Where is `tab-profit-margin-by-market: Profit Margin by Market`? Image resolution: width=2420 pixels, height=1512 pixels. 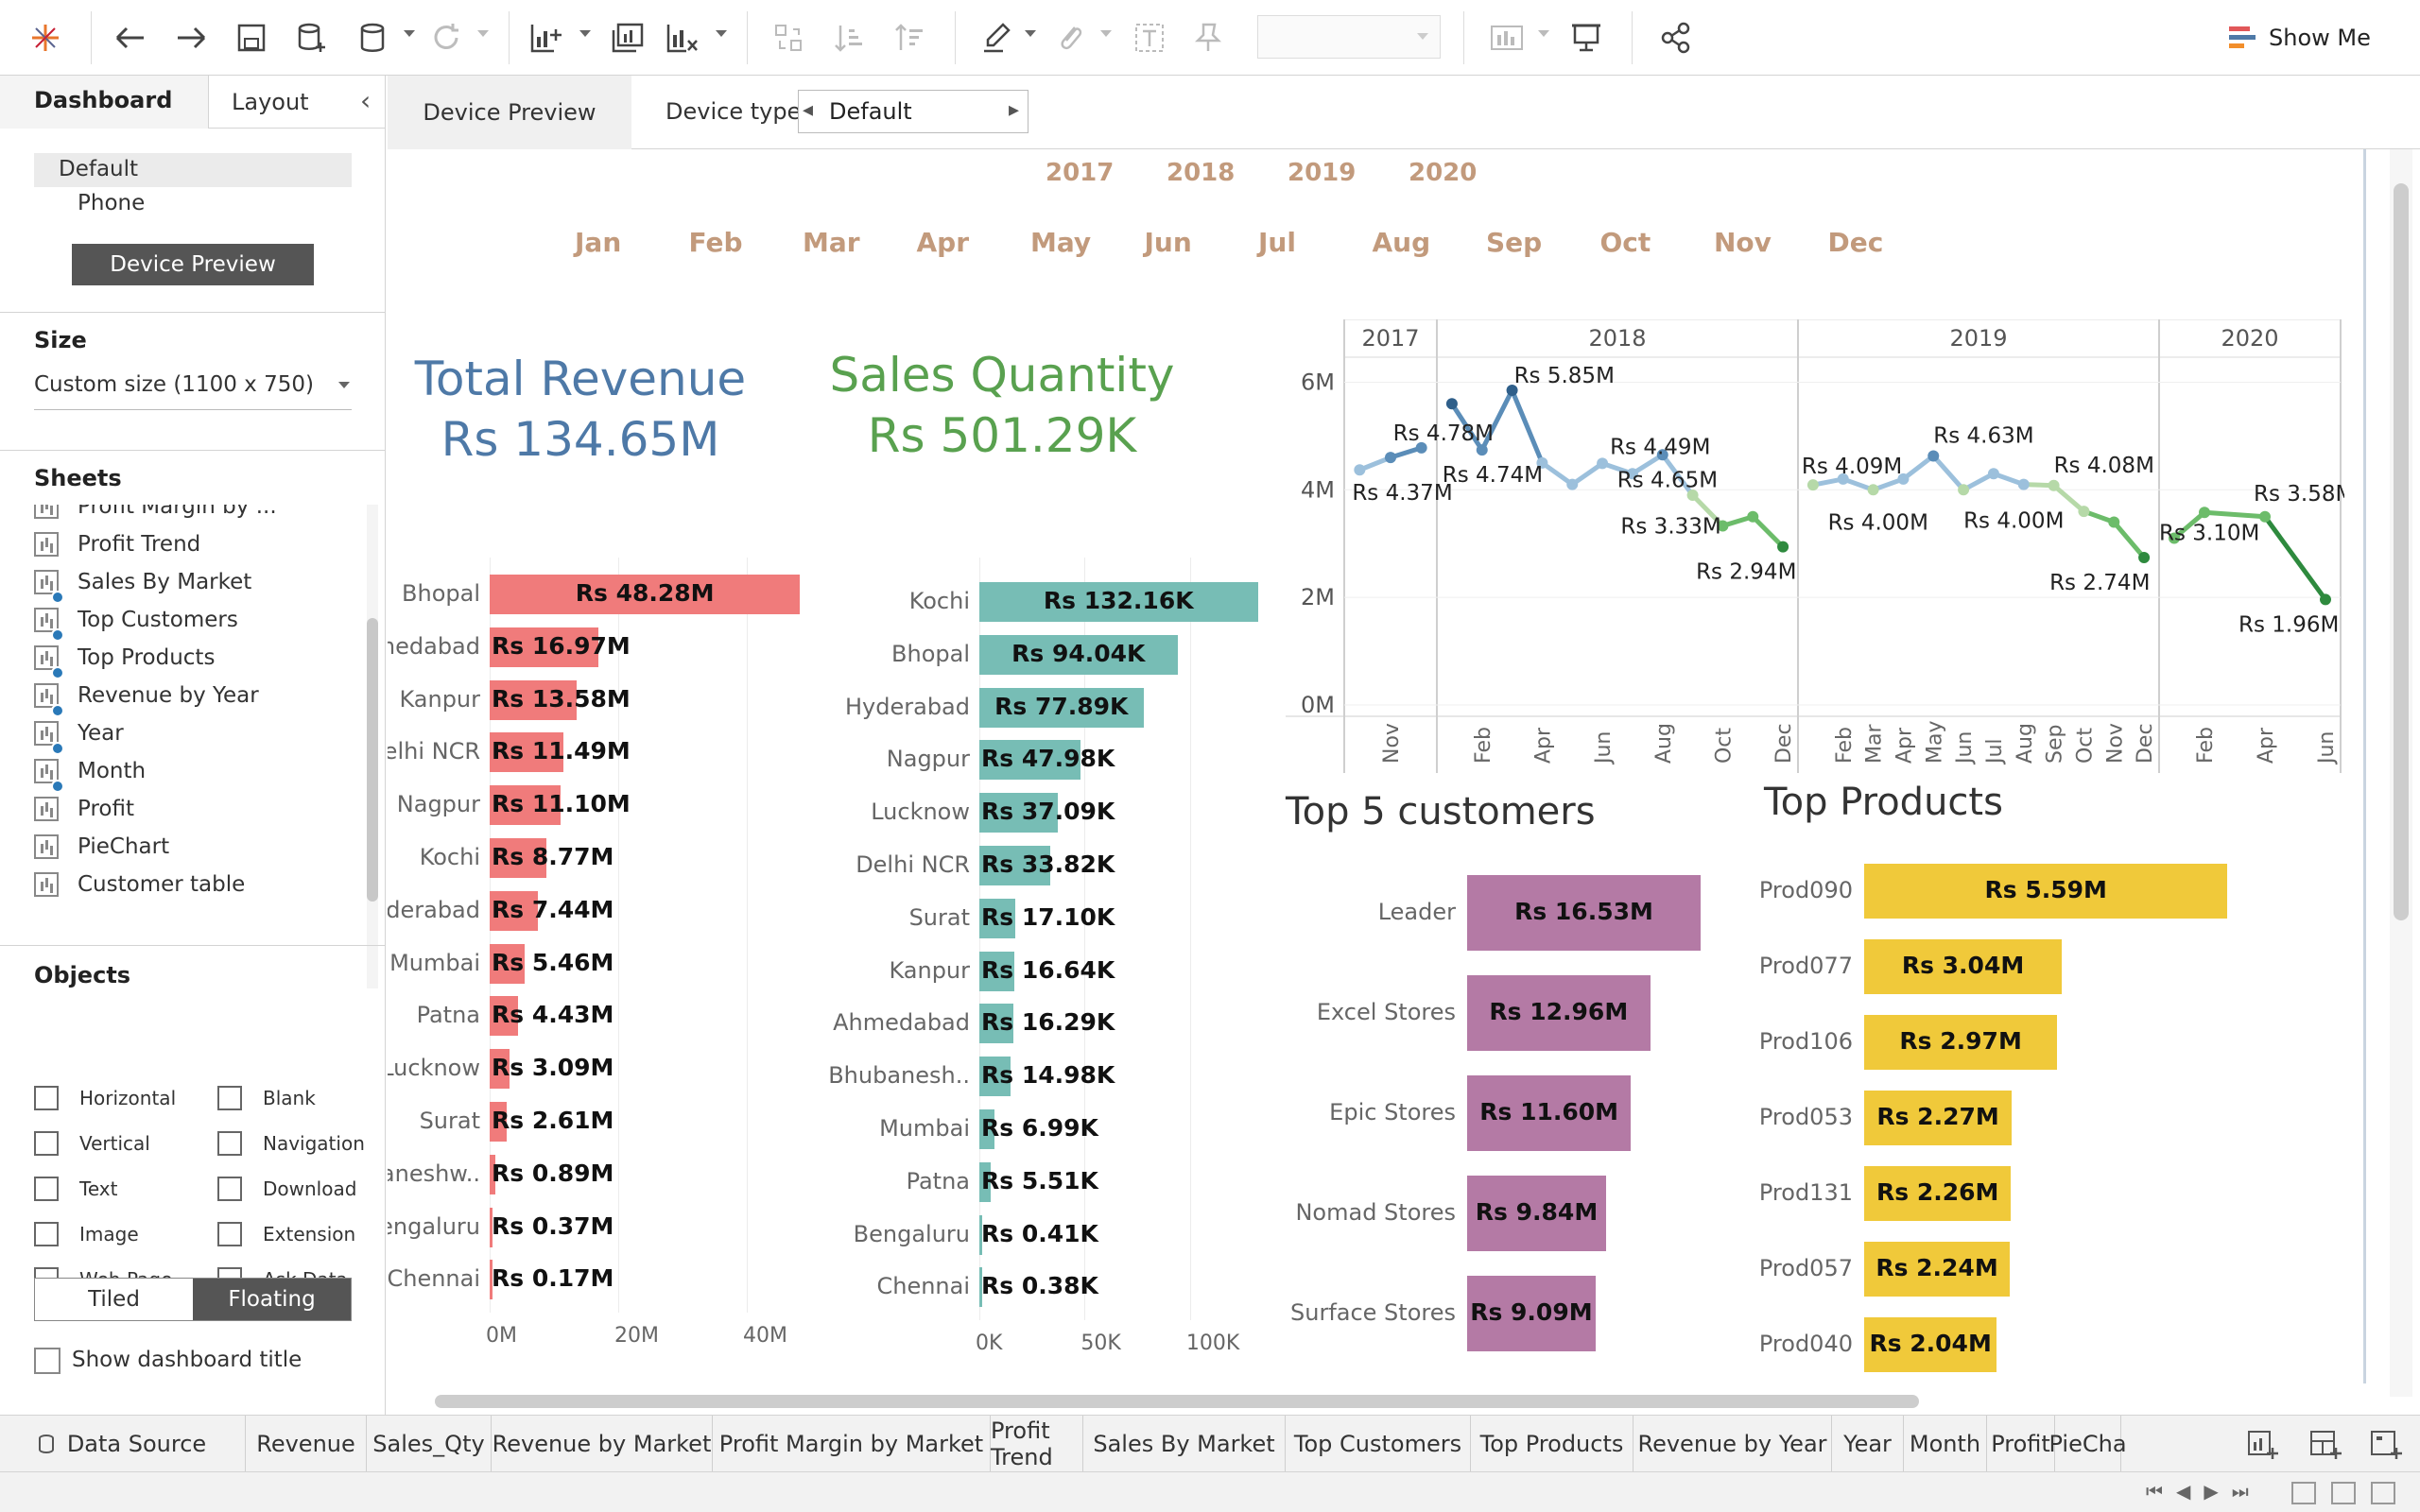
tab-profit-margin-by-market: Profit Margin by Market is located at coordinates (852, 1444).